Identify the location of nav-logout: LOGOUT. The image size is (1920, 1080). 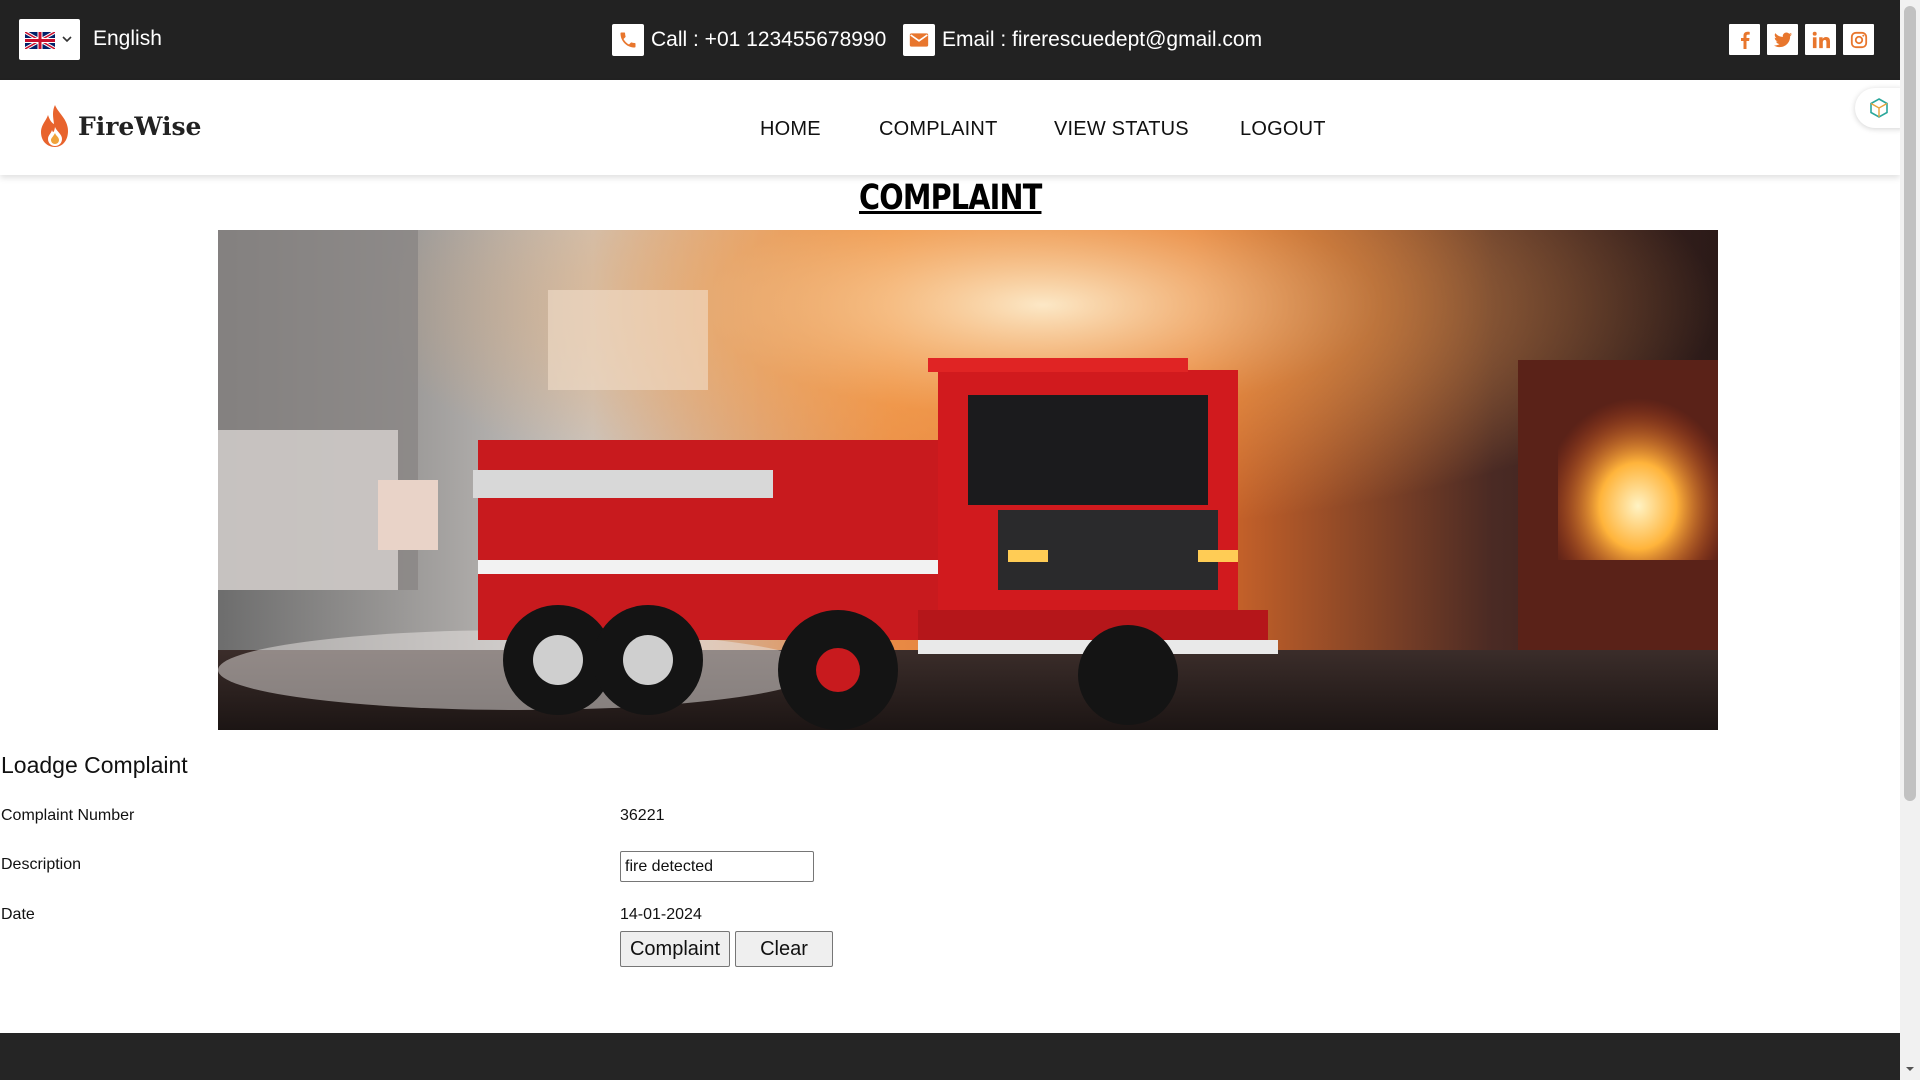
(1283, 129).